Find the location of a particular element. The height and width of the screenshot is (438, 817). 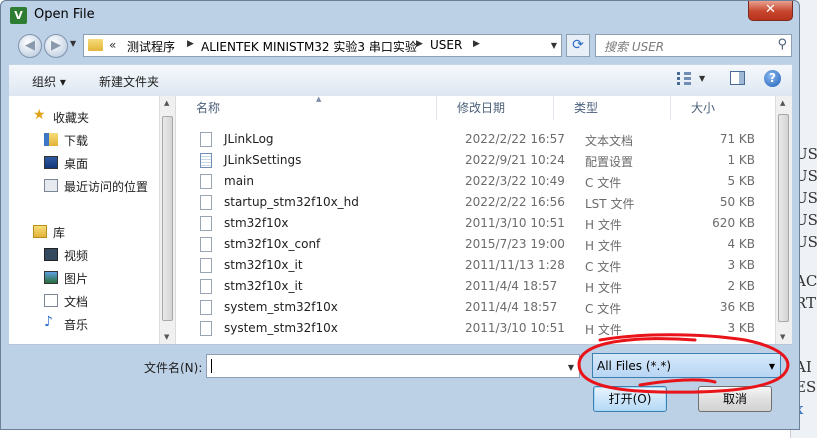

file-size: 5 KB is located at coordinates (741, 181).